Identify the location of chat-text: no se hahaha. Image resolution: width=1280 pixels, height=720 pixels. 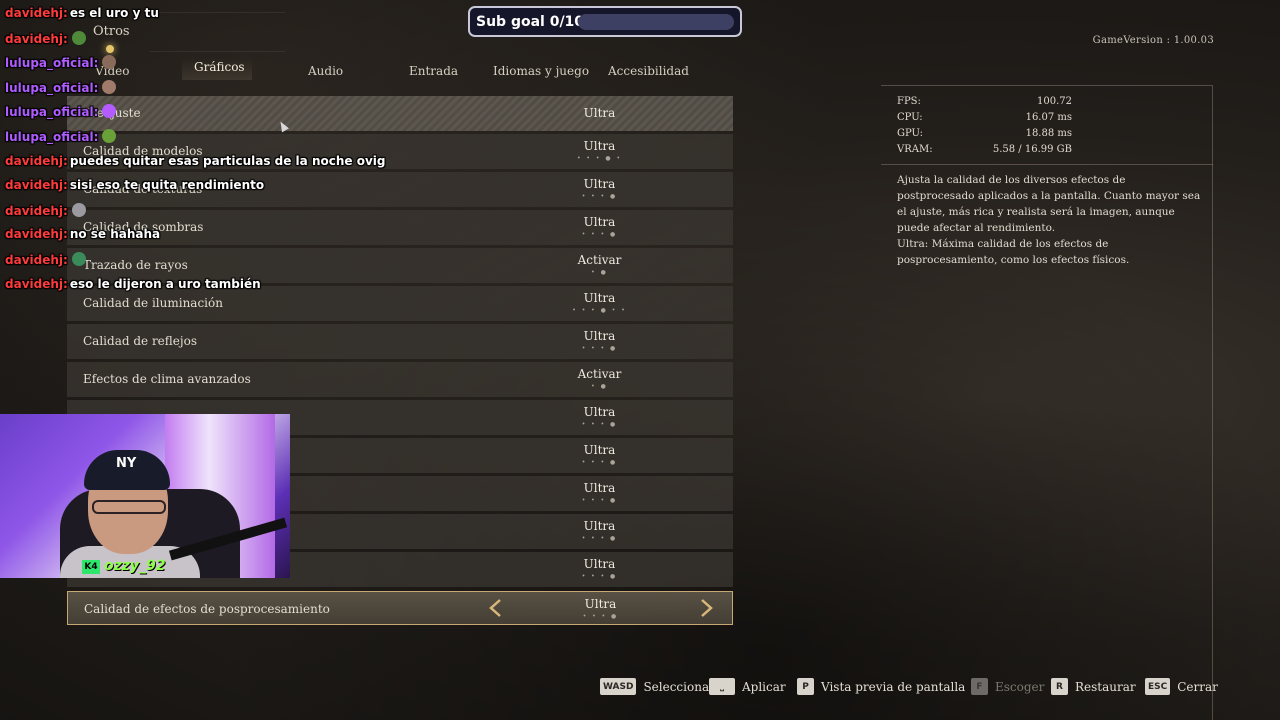
(115, 234).